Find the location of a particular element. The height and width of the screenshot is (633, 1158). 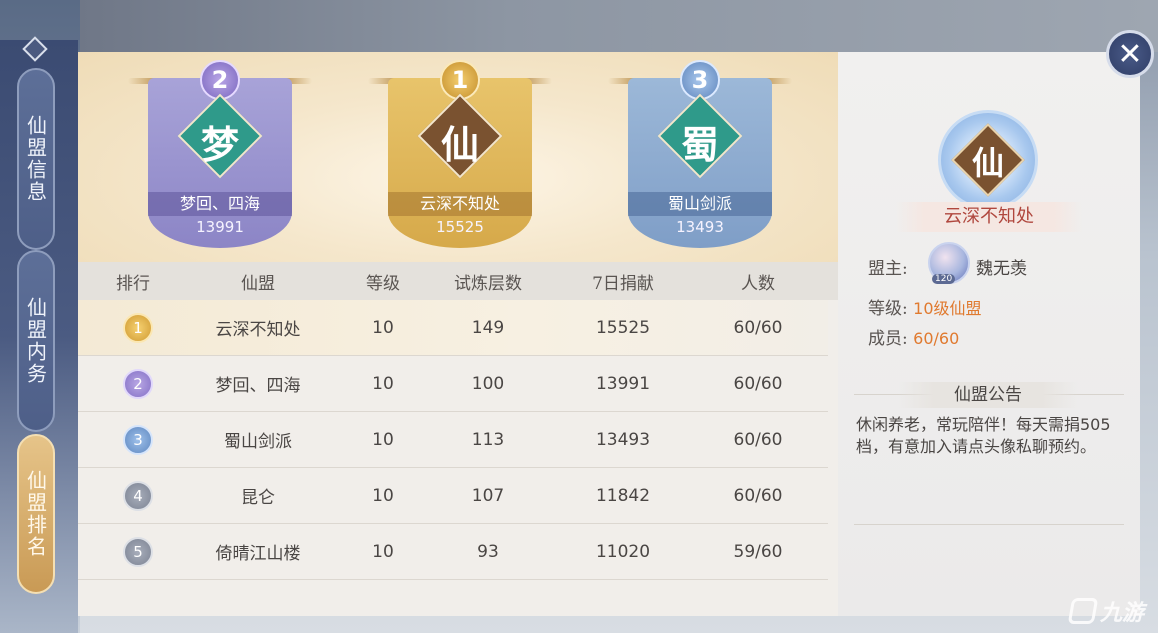

contribution-cell: 15525 is located at coordinates (623, 327).